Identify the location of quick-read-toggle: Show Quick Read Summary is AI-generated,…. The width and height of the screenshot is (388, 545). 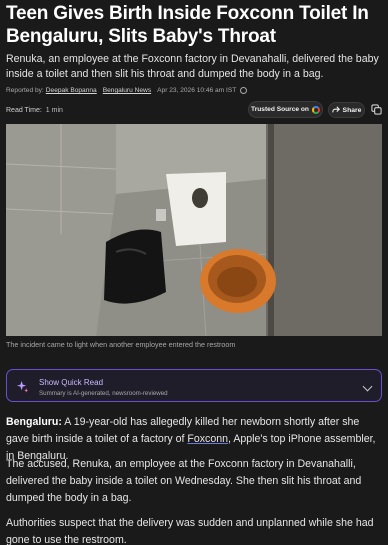
(194, 385).